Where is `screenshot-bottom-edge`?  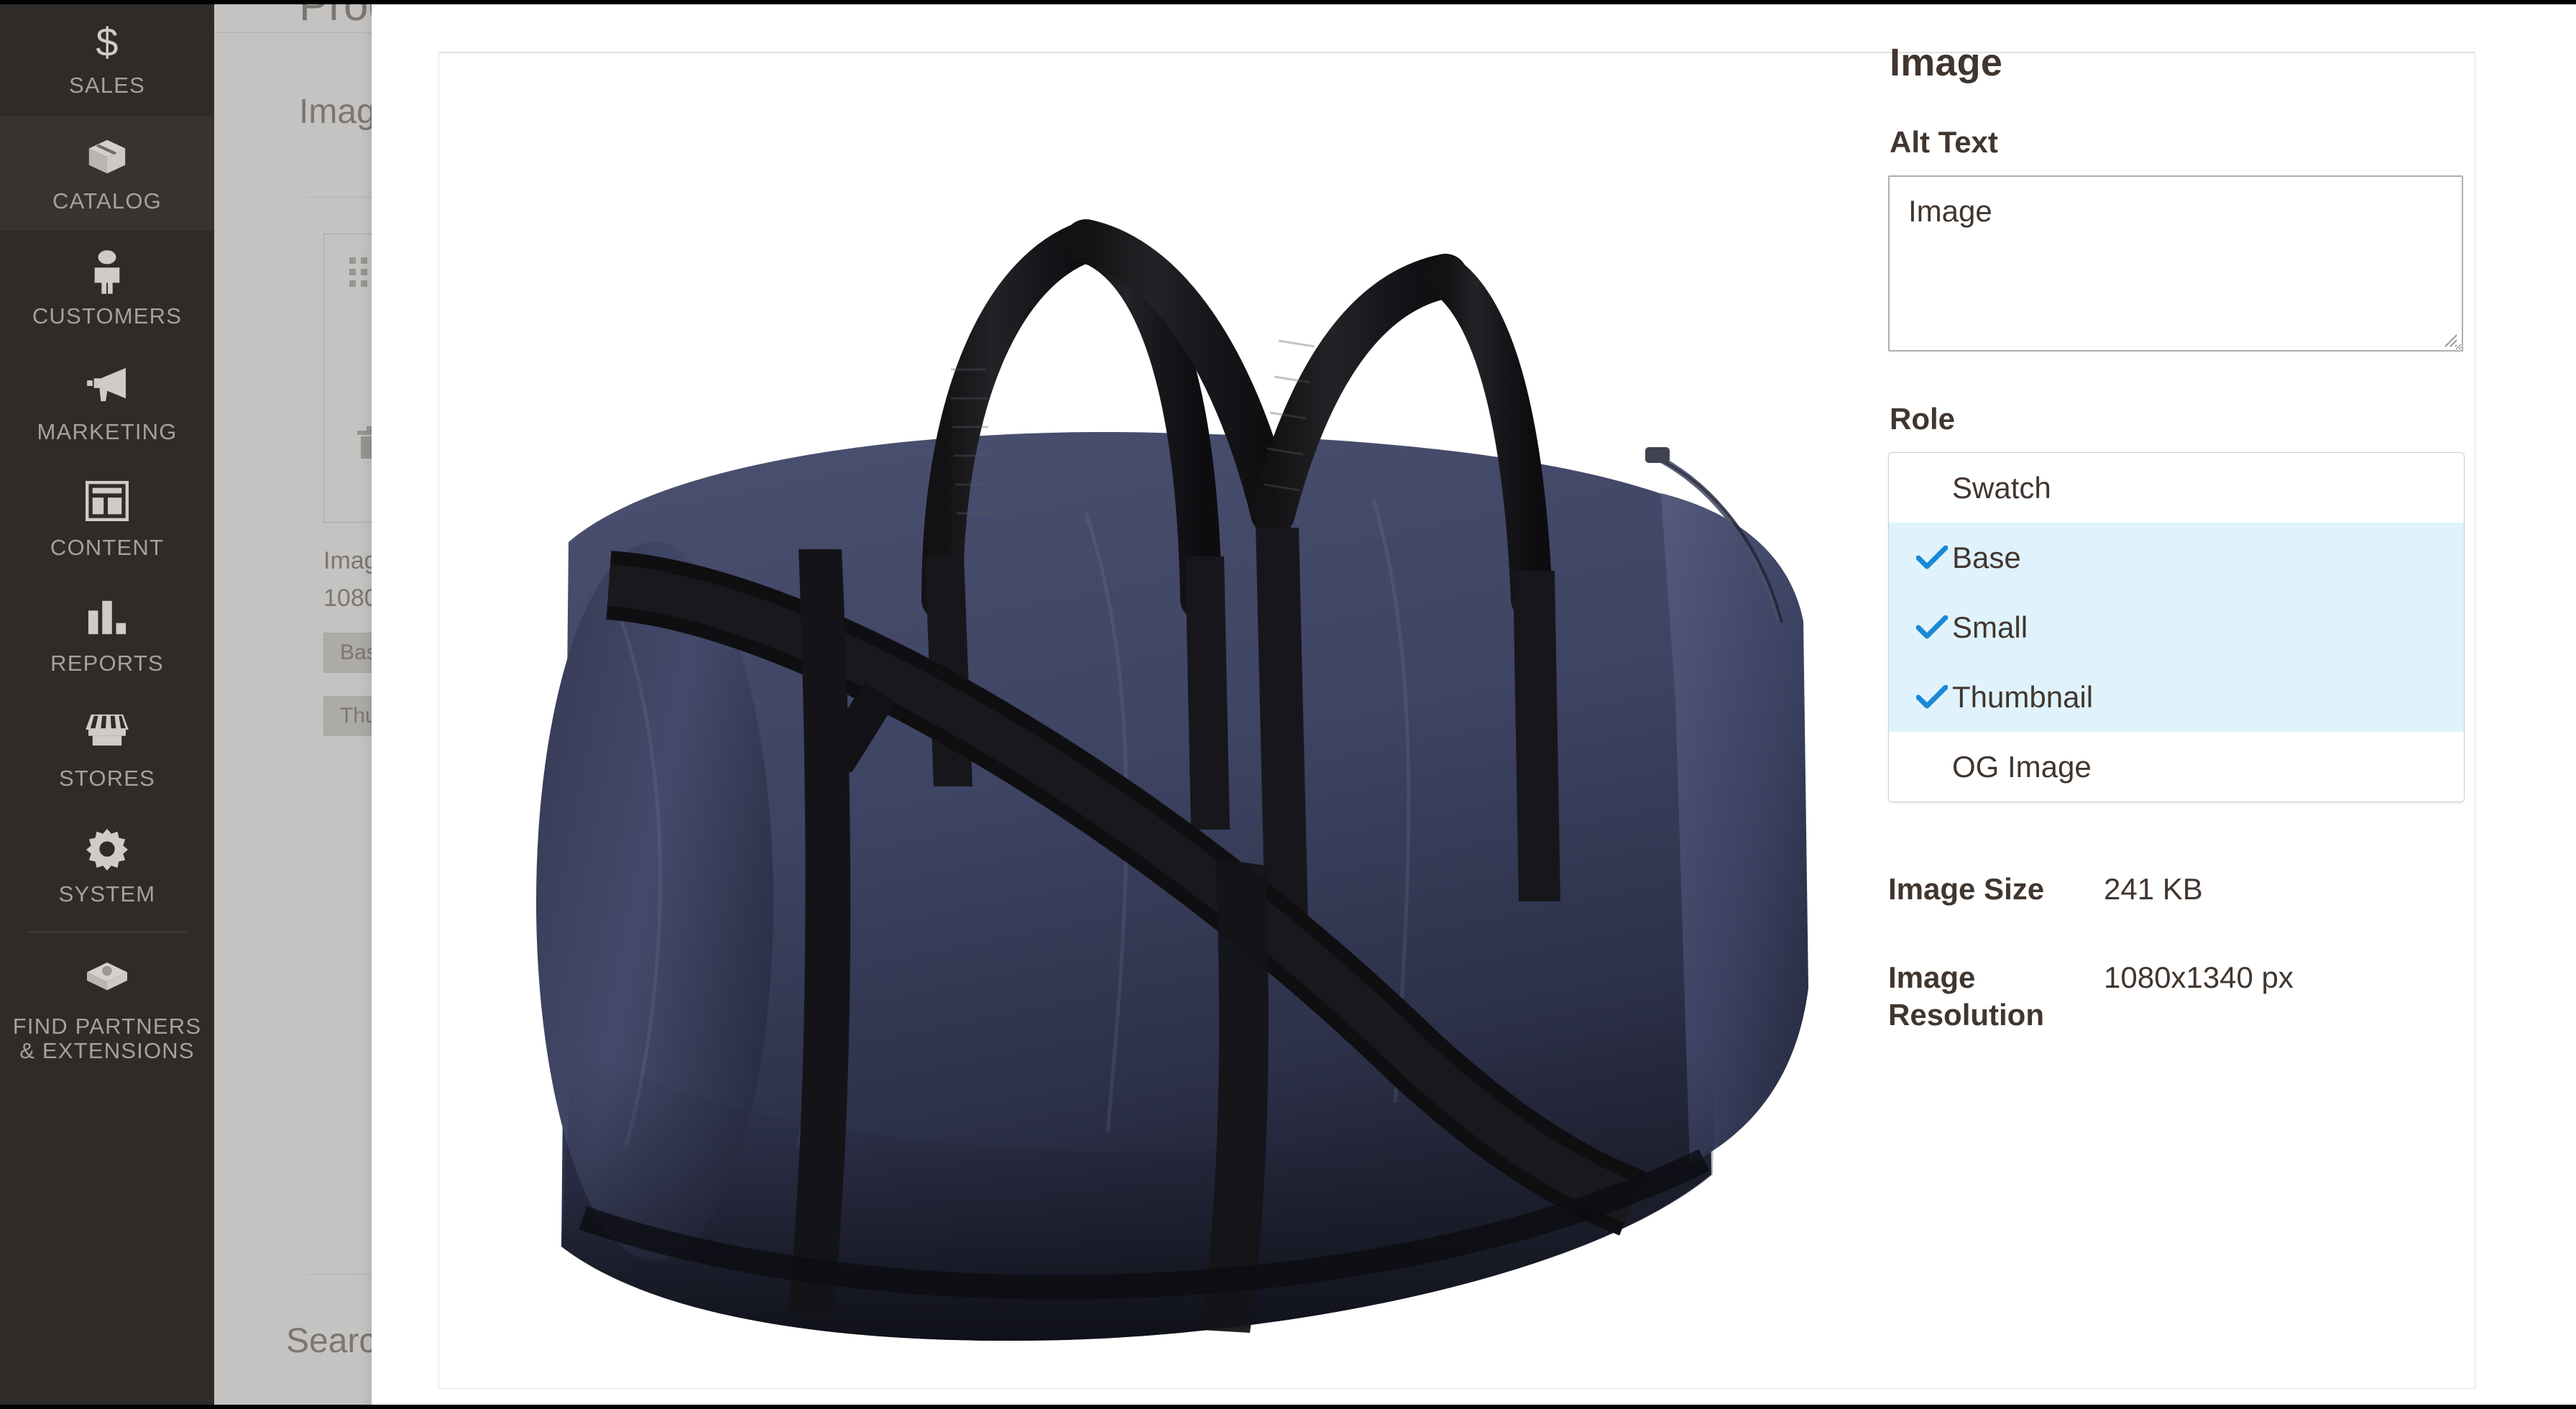
screenshot-bottom-edge is located at coordinates (1288, 1407).